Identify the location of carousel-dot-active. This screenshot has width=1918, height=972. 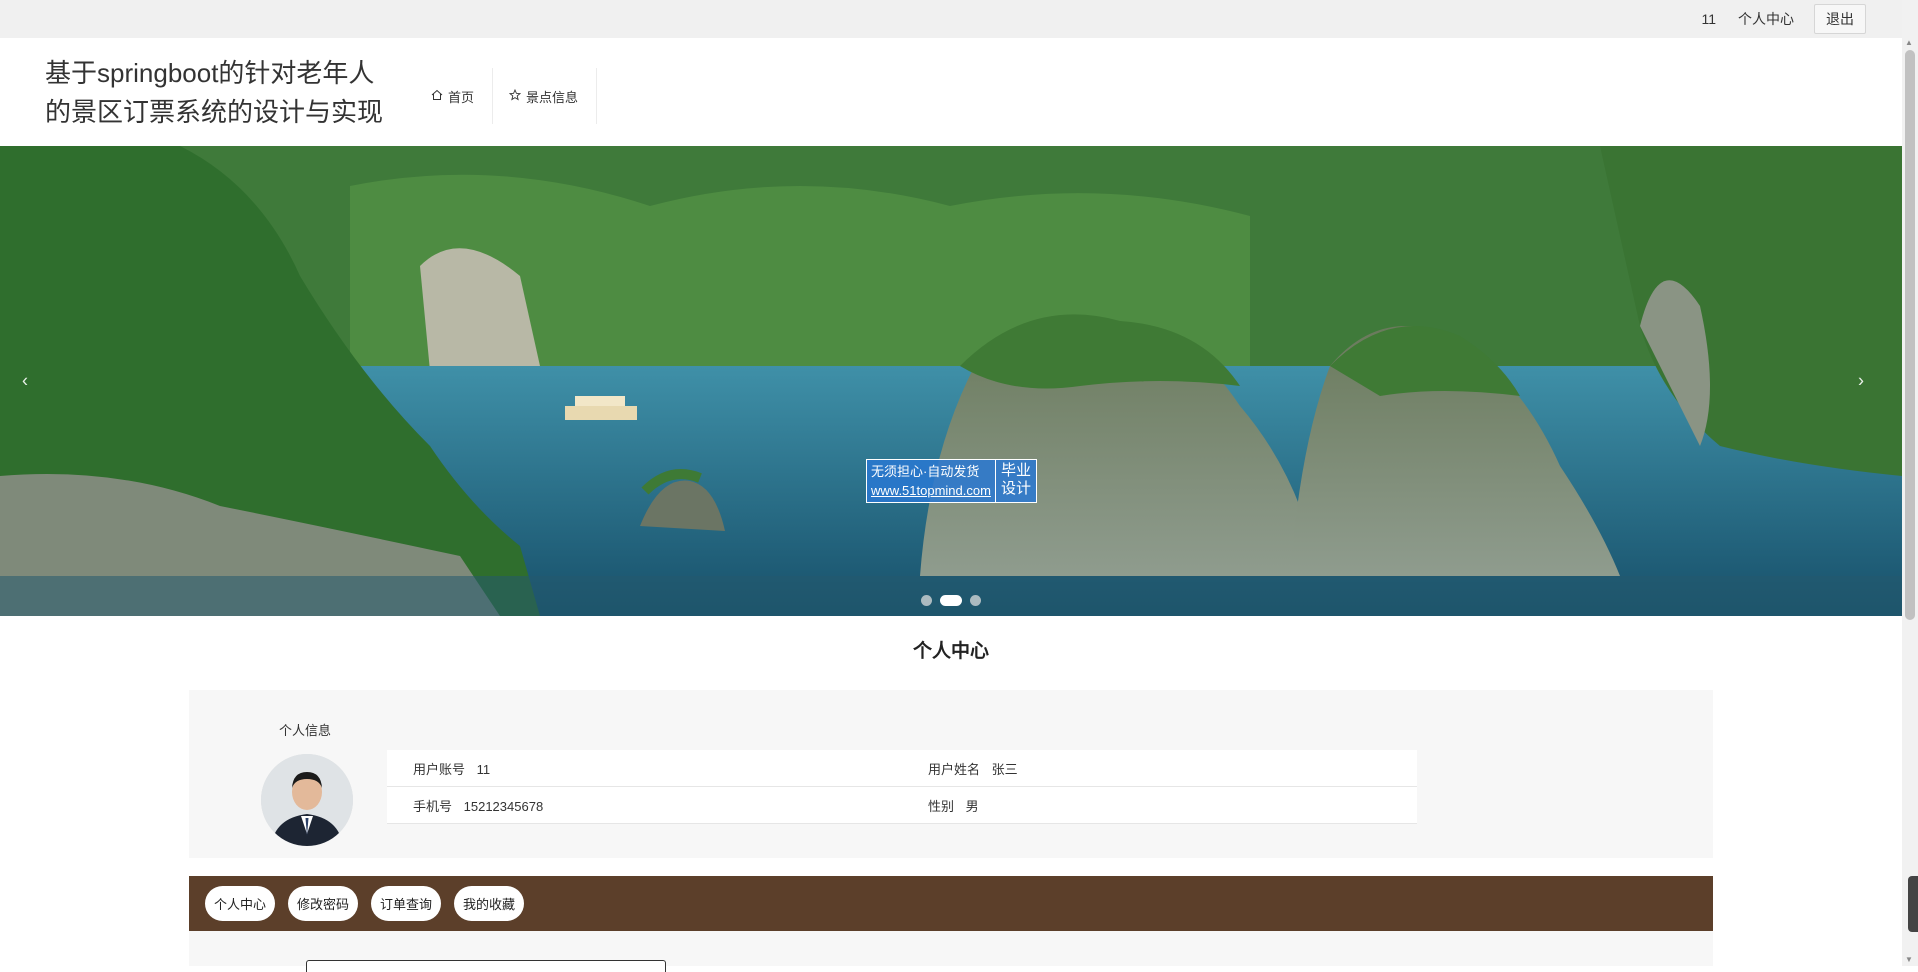
(951, 600).